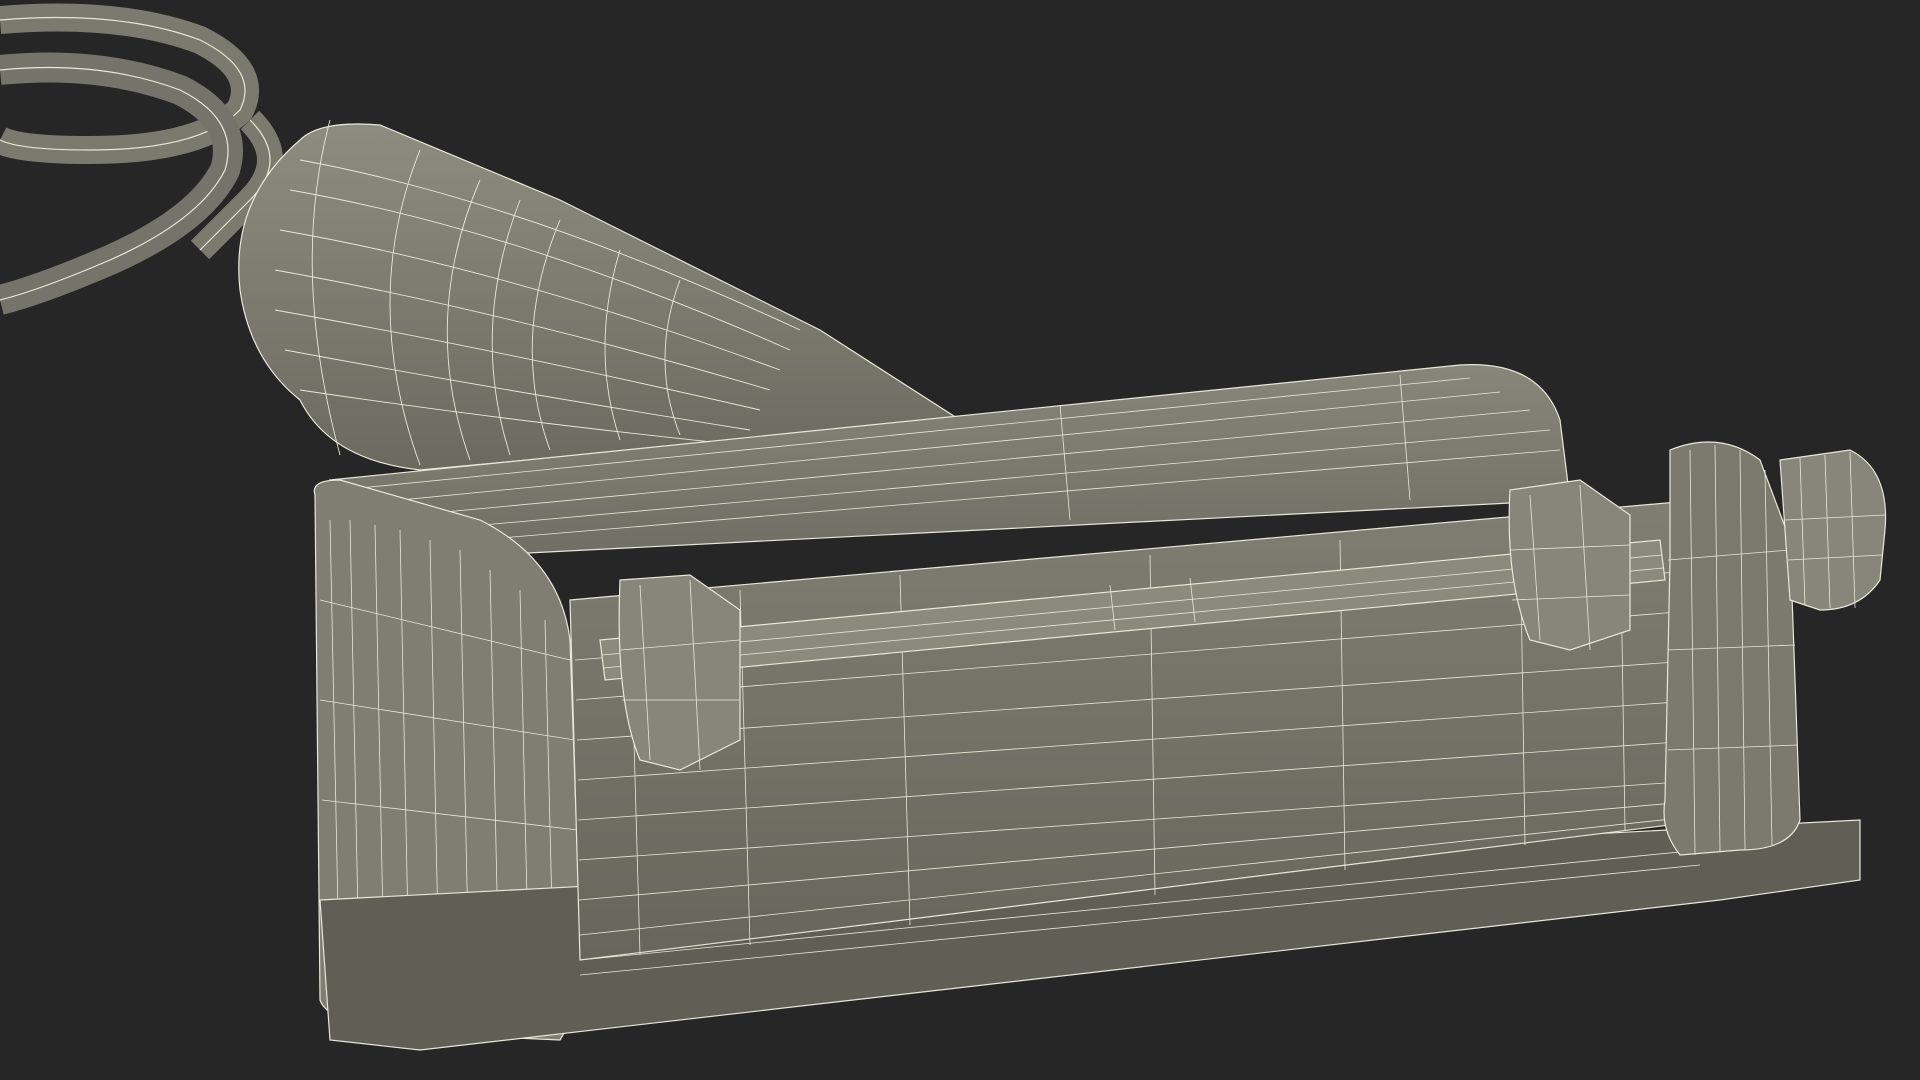 Image resolution: width=1920 pixels, height=1080 pixels. What do you see at coordinates (679, 672) in the screenshot?
I see `left-hex-nut` at bounding box center [679, 672].